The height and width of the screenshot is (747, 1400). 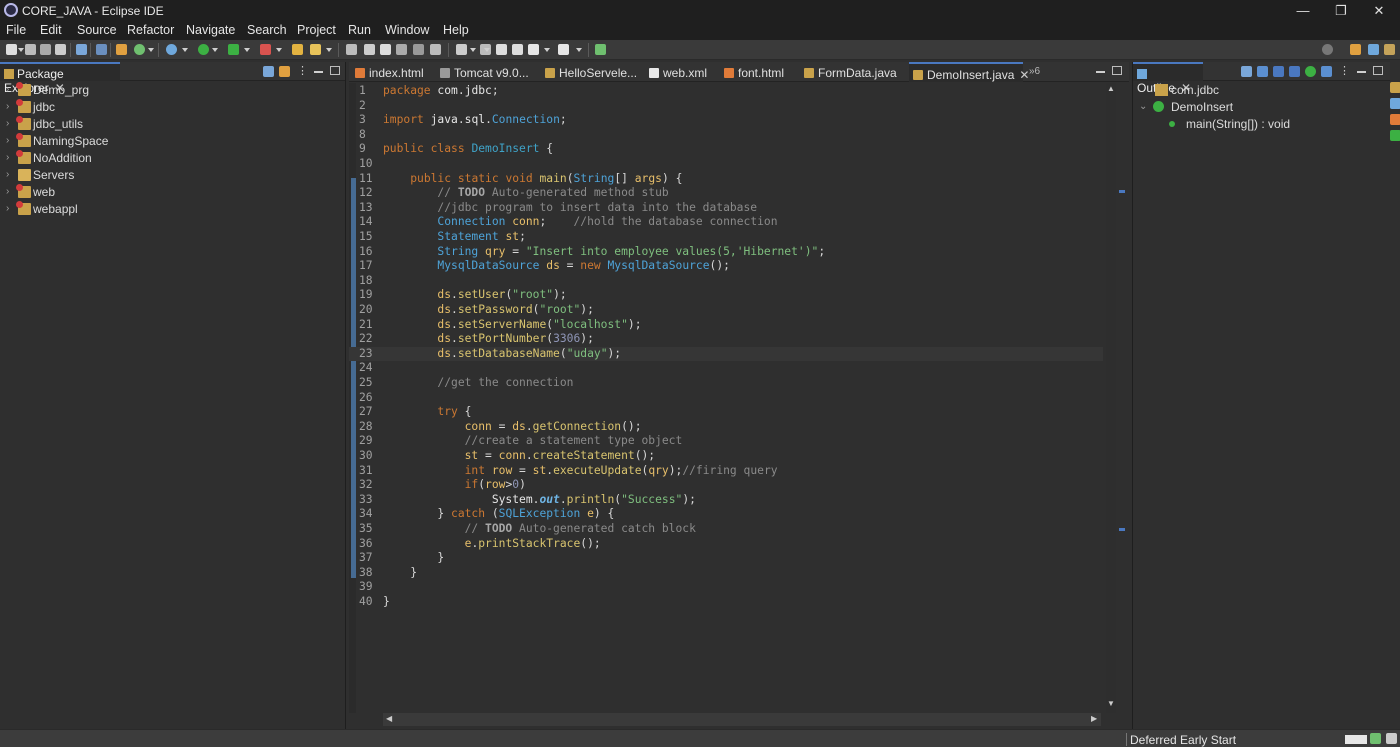 What do you see at coordinates (385, 49) in the screenshot?
I see `mark-occurrences-icon` at bounding box center [385, 49].